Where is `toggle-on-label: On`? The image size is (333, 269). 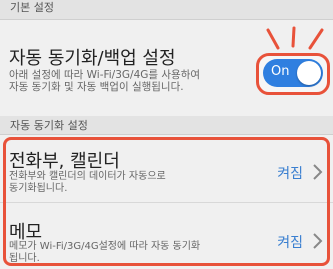
toggle-on-label: On is located at coordinates (280, 71).